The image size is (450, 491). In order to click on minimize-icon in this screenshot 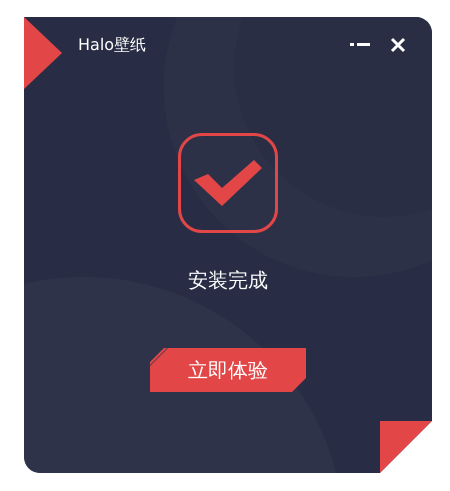, I will do `click(360, 45)`.